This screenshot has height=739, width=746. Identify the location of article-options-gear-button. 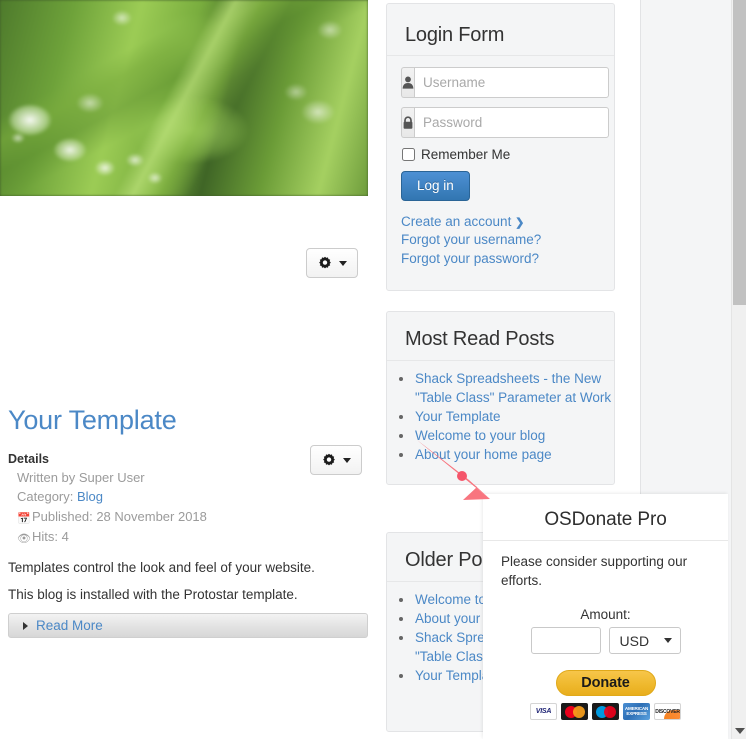
(336, 460).